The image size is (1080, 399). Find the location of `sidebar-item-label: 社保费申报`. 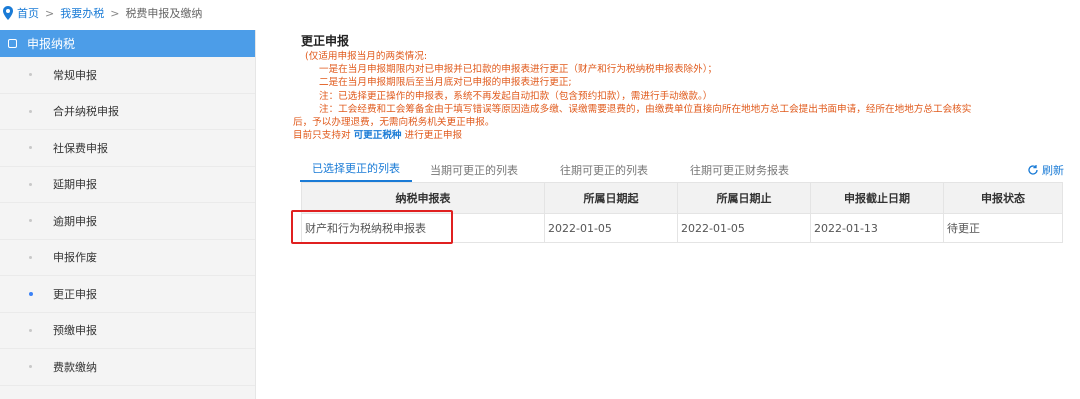

sidebar-item-label: 社保费申报 is located at coordinates (80, 148).